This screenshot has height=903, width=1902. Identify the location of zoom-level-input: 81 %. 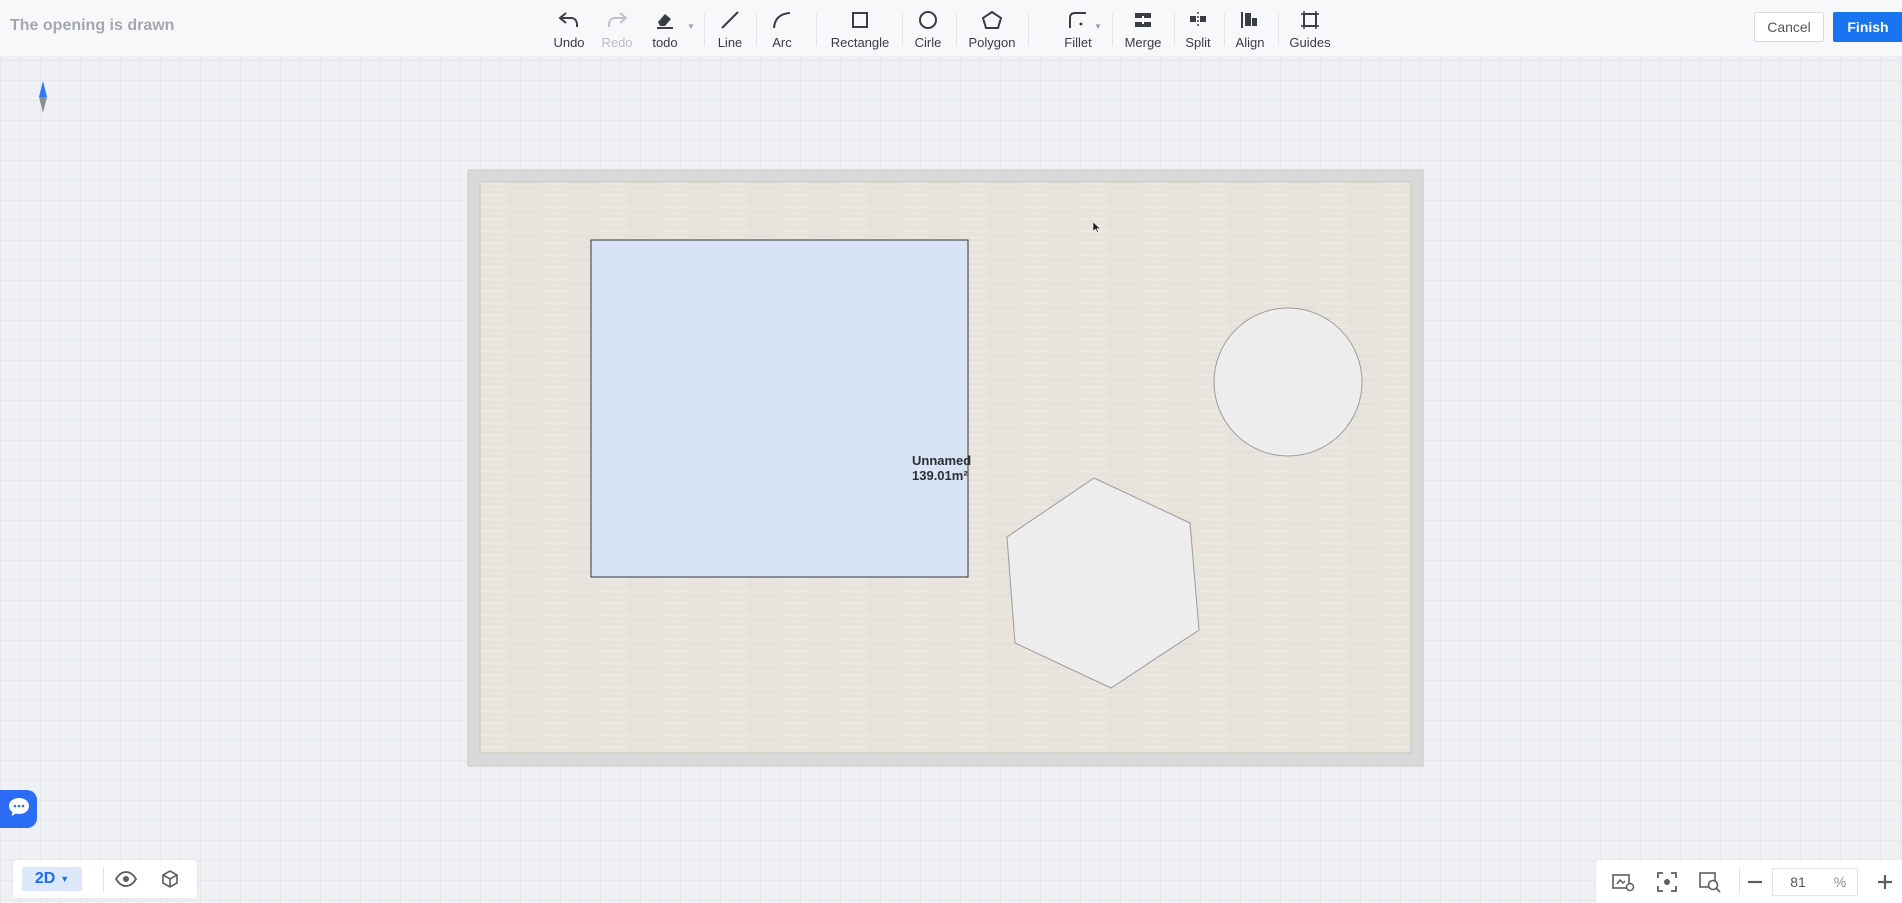
(1815, 882).